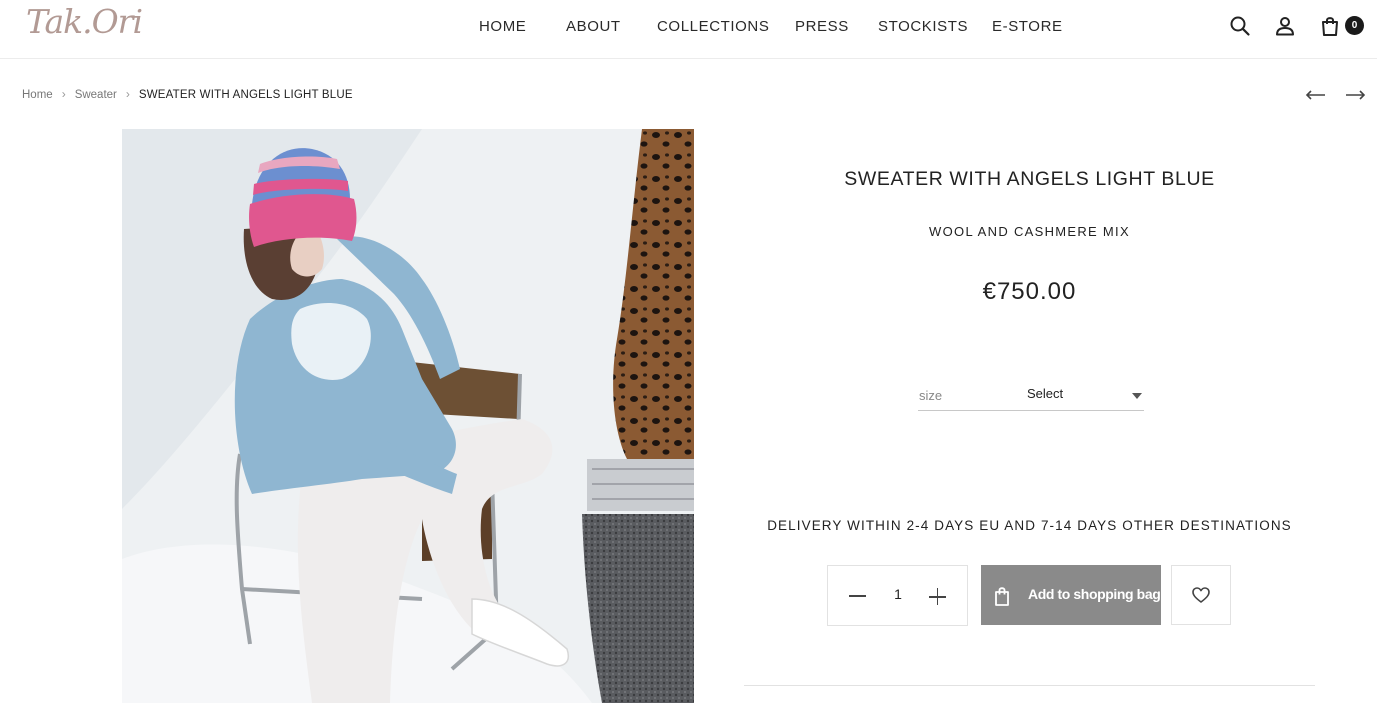 This screenshot has width=1377, height=703. What do you see at coordinates (923, 26) in the screenshot?
I see `nav-stockists: STOCKISTS` at bounding box center [923, 26].